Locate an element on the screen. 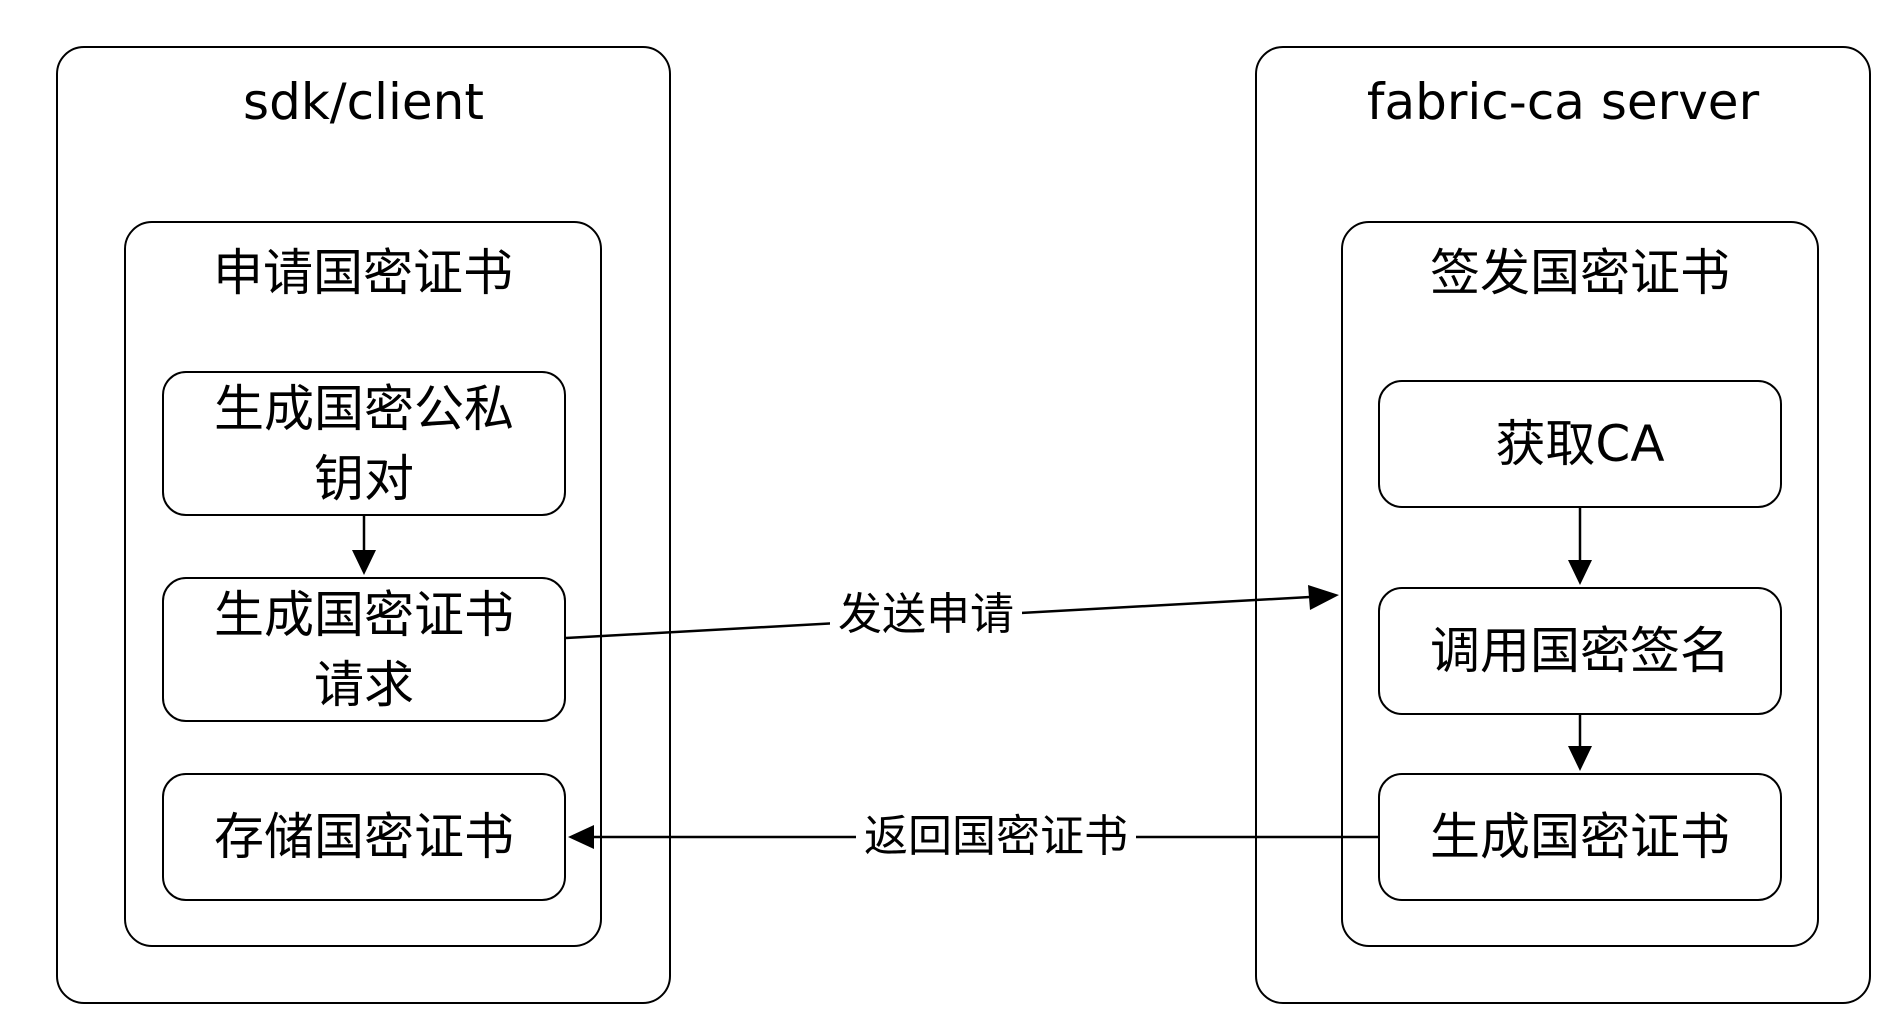 Image resolution: width=1896 pixels, height=1034 pixels. generate-csr-label: 生成国密证书 请求 is located at coordinates (364, 649).